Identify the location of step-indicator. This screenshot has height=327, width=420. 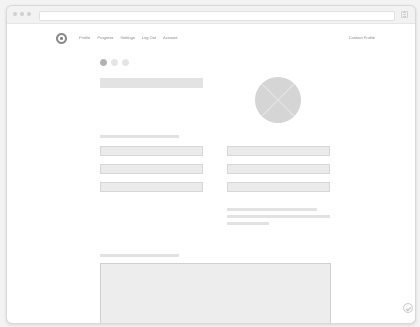
(114, 62).